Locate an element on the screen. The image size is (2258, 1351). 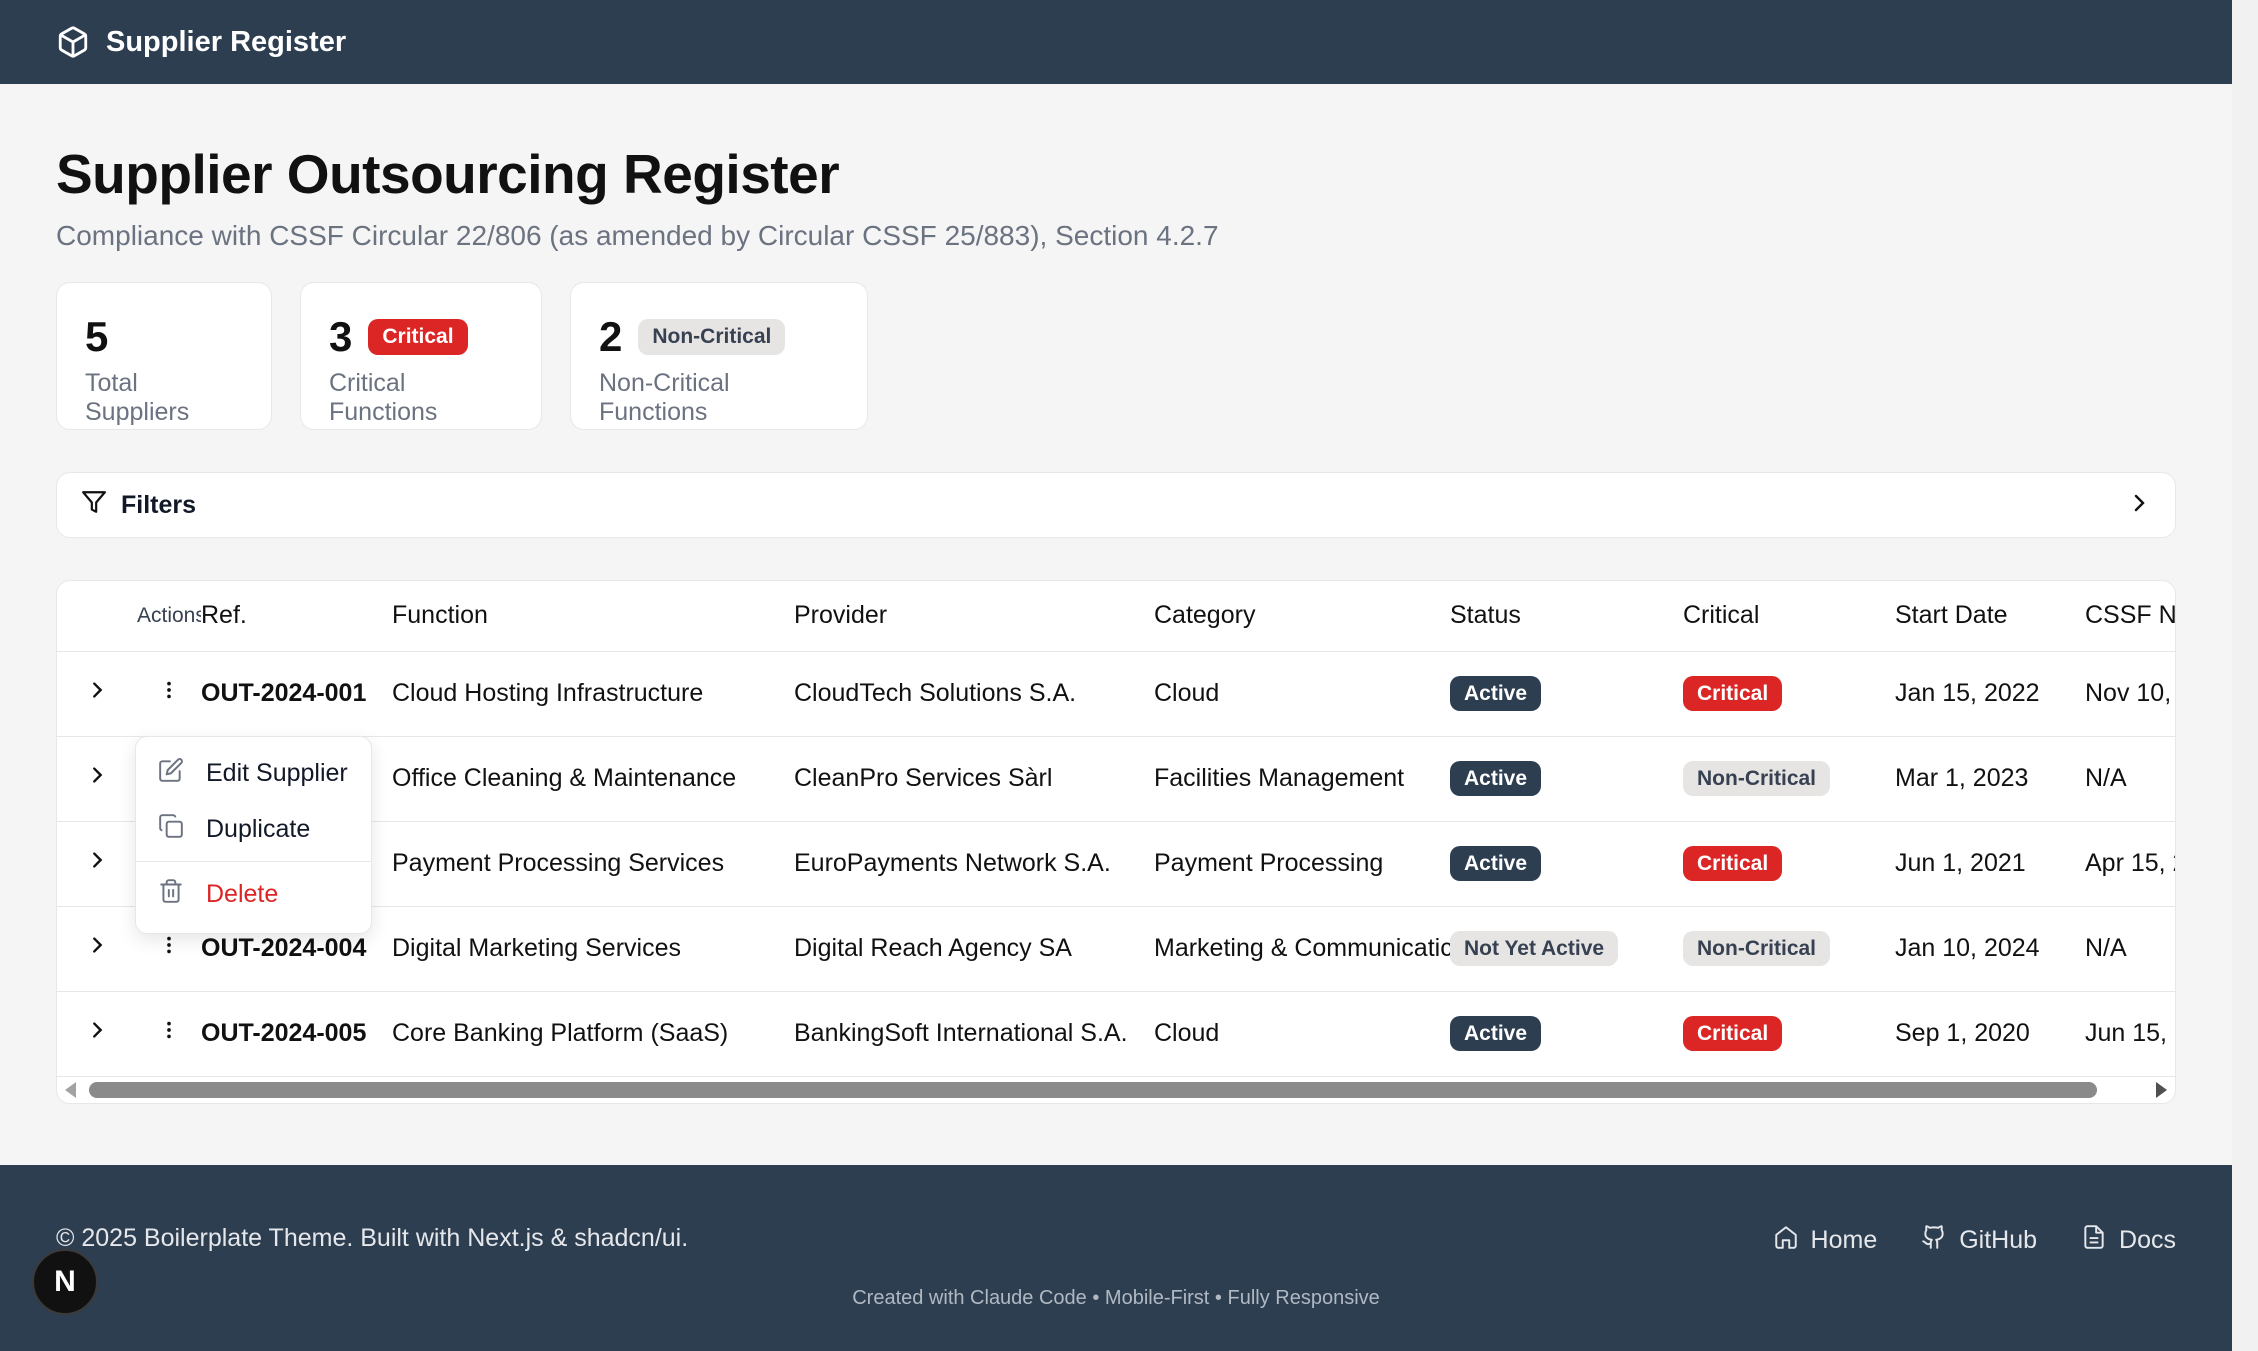
menu-item-label: Delete is located at coordinates (242, 893).